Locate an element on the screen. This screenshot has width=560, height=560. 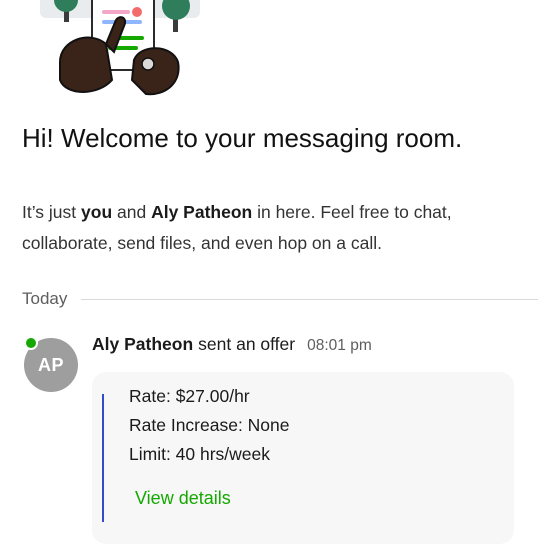
message-header: Aly Patheon sent an offer 08:01 pm is located at coordinates (232, 346).